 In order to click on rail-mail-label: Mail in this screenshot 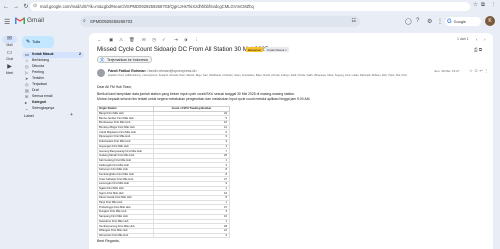, I will do `click(9, 45)`.